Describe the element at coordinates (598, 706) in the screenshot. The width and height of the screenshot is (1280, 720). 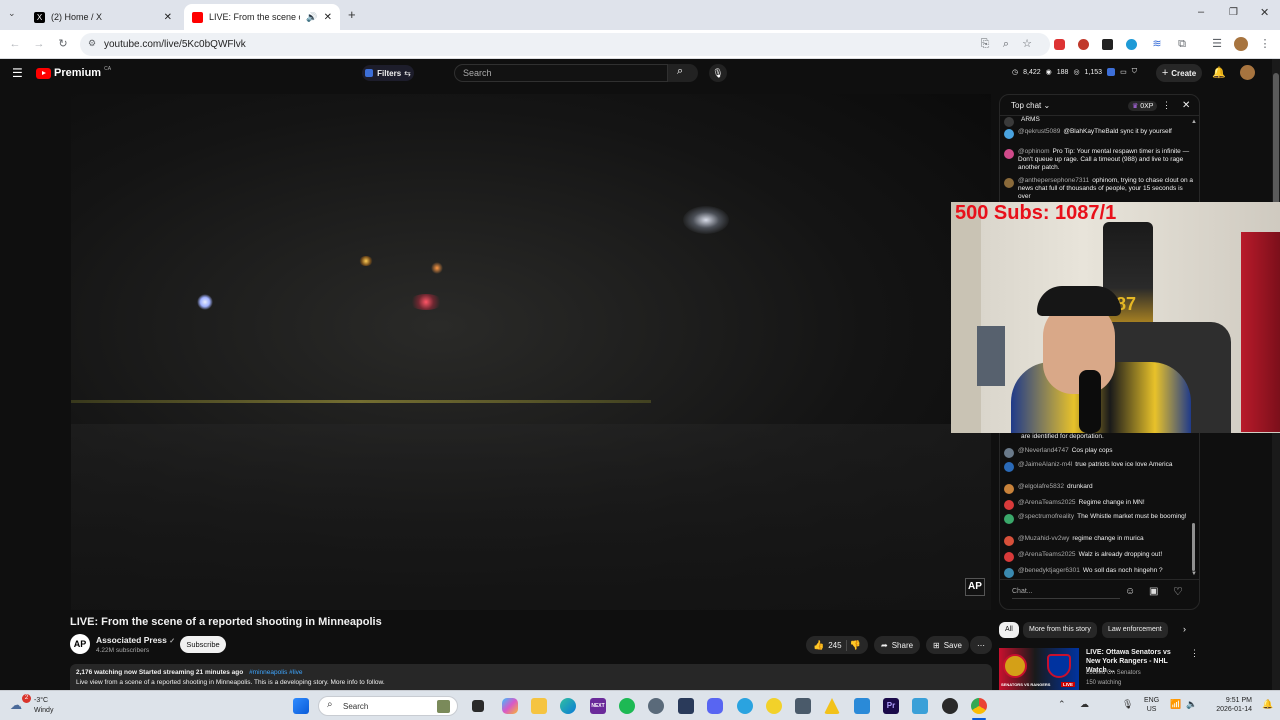
I see `next-app-icon: NEXT` at that location.